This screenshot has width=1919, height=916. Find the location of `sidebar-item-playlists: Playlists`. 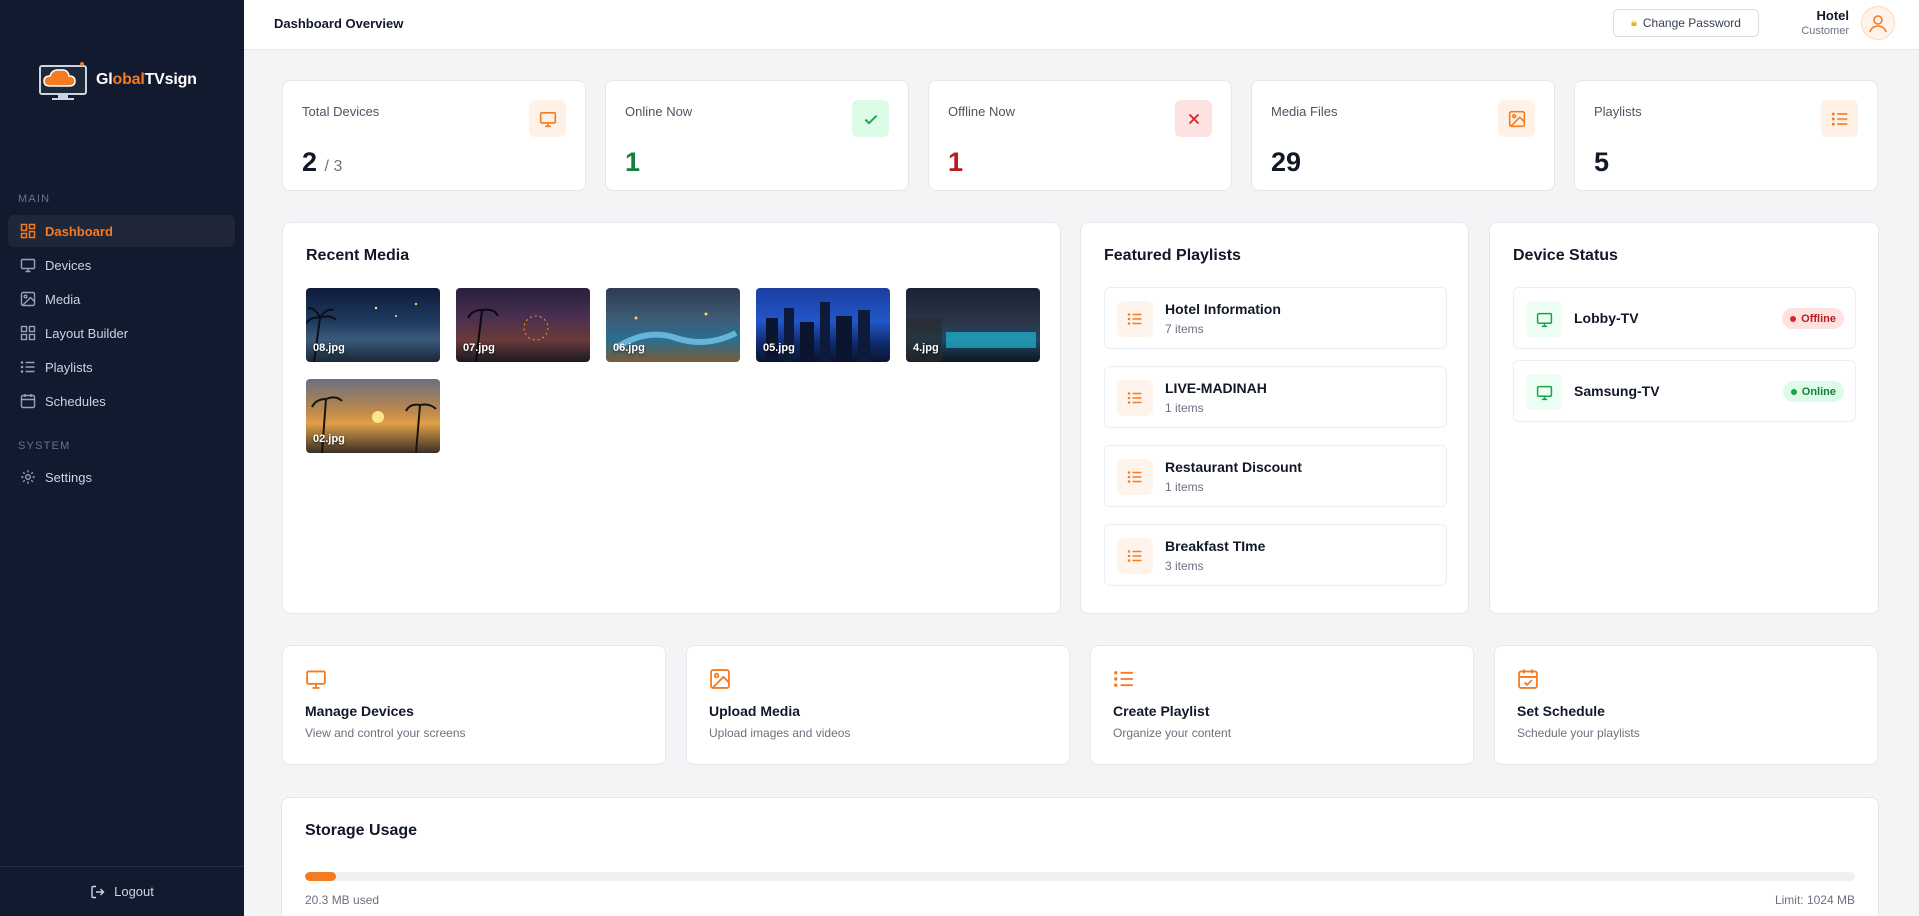

sidebar-item-playlists: Playlists is located at coordinates (121, 367).